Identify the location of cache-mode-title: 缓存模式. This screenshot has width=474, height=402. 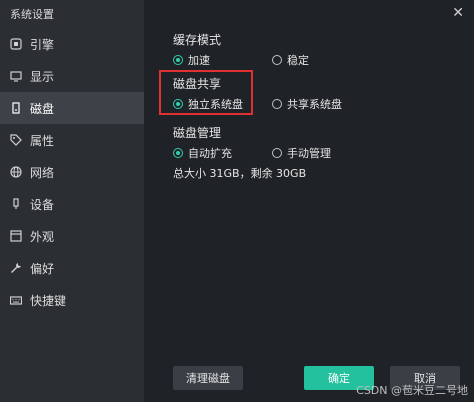
(197, 40).